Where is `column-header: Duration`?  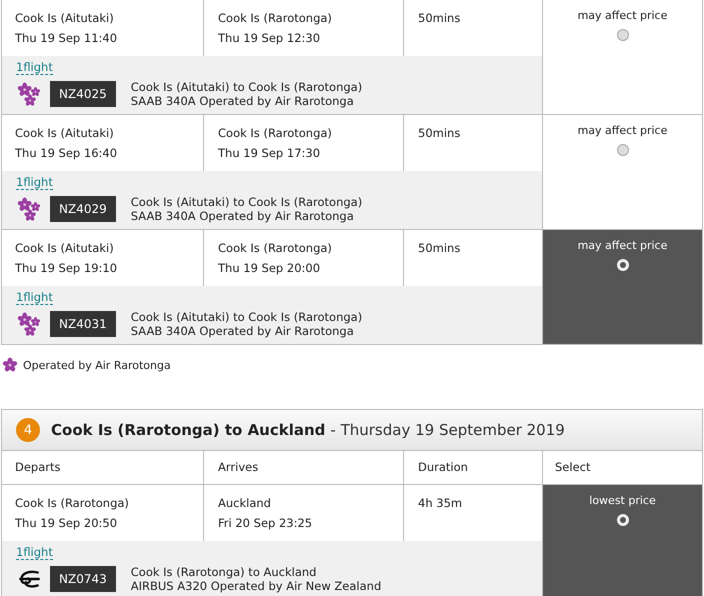
column-header: Duration is located at coordinates (473, 467).